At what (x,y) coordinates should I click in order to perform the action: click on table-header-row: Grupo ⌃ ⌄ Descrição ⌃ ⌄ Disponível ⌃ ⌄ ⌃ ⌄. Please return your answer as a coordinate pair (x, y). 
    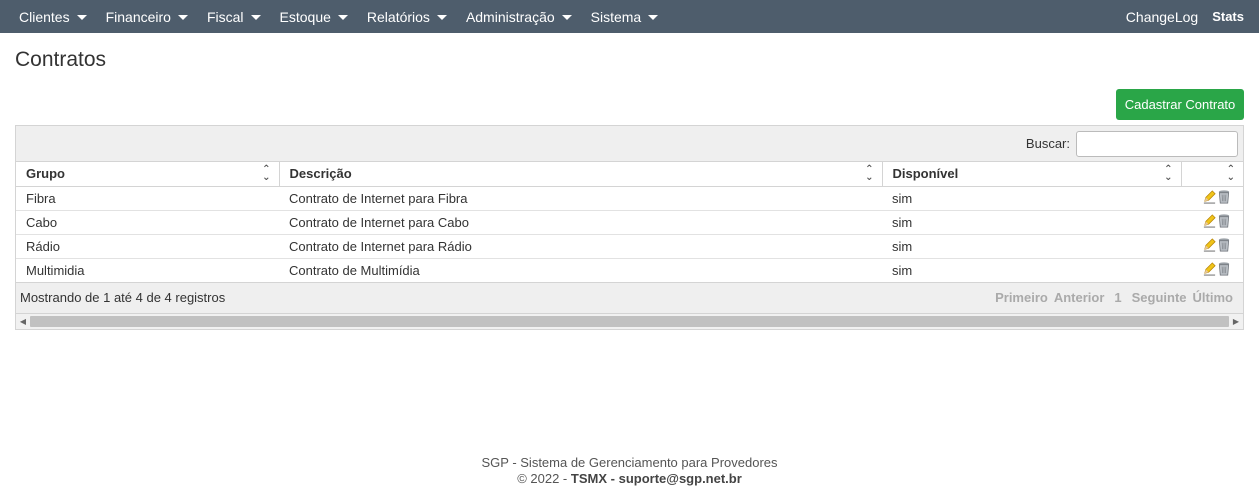
    Looking at the image, I should click on (629, 174).